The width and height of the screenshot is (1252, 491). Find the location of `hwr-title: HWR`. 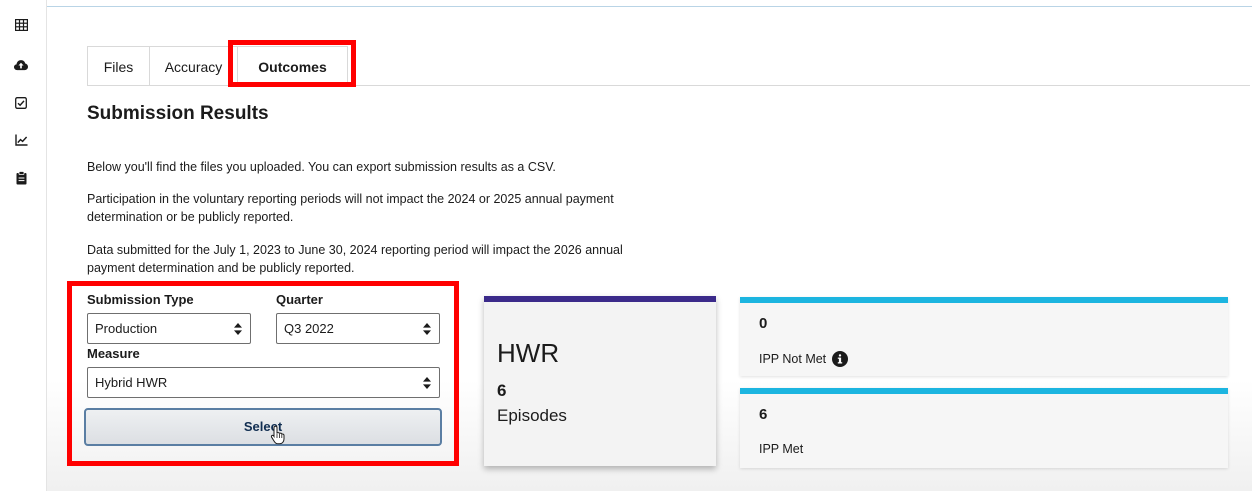

hwr-title: HWR is located at coordinates (528, 353).